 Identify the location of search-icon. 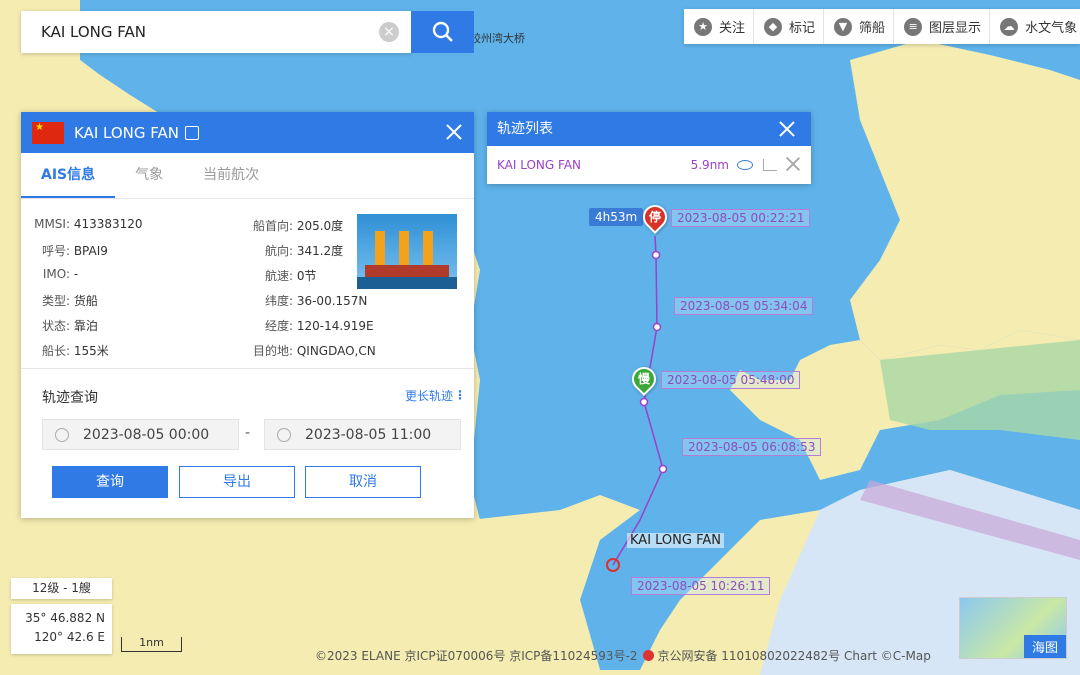
(442, 31).